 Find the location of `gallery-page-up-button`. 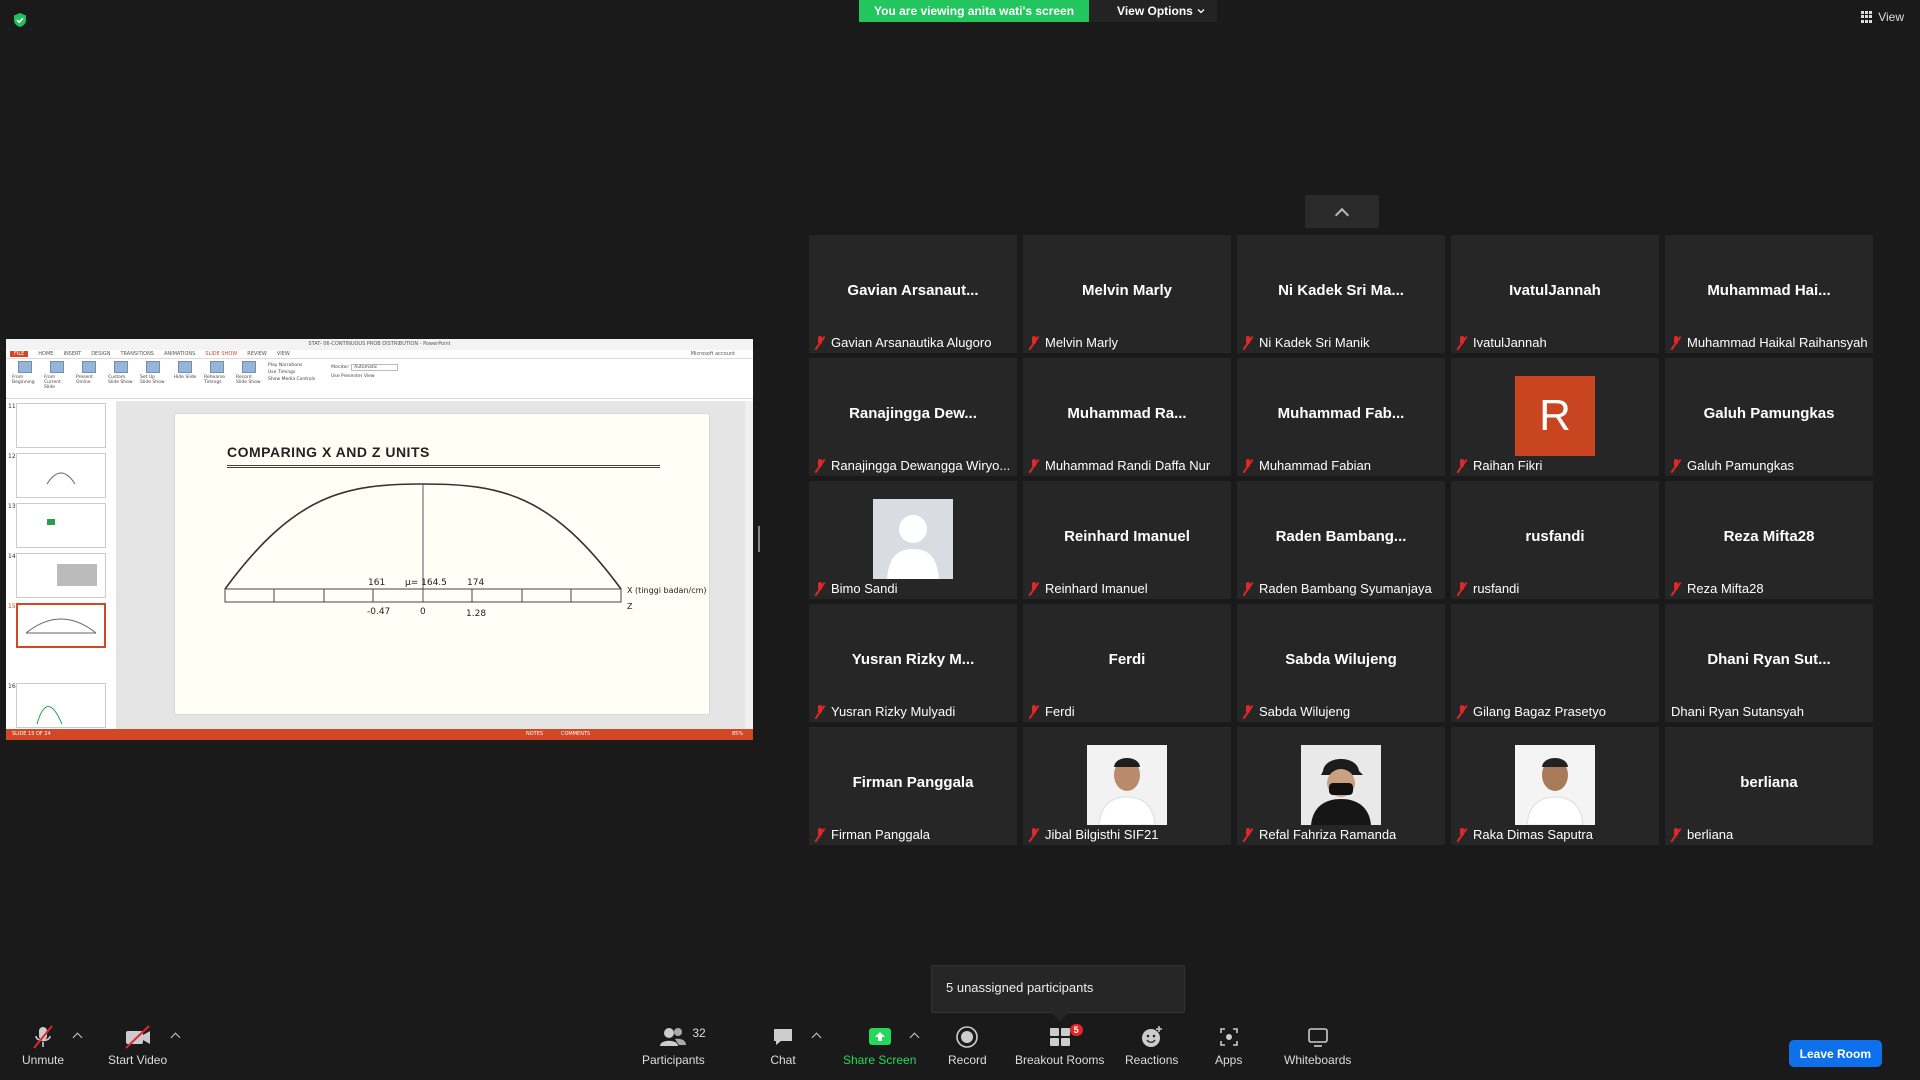

gallery-page-up-button is located at coordinates (1342, 211).